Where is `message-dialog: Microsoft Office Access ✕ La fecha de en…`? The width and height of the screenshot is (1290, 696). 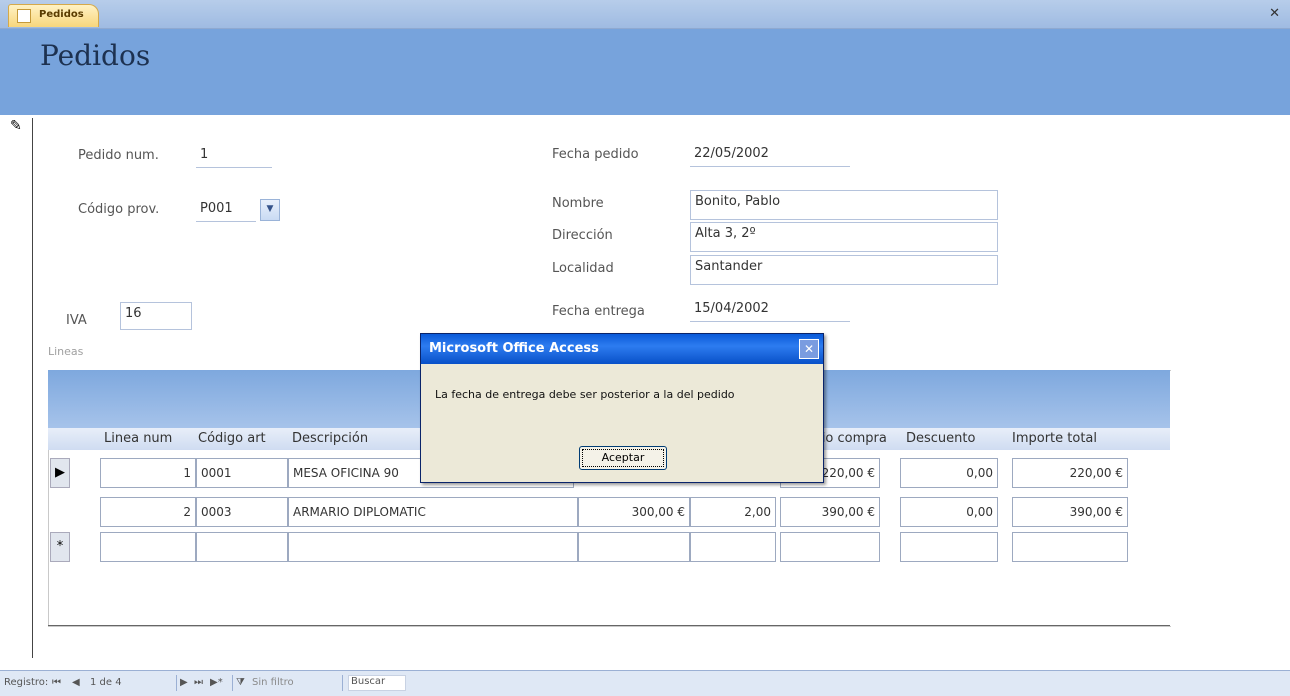 message-dialog: Microsoft Office Access ✕ La fecha de en… is located at coordinates (622, 408).